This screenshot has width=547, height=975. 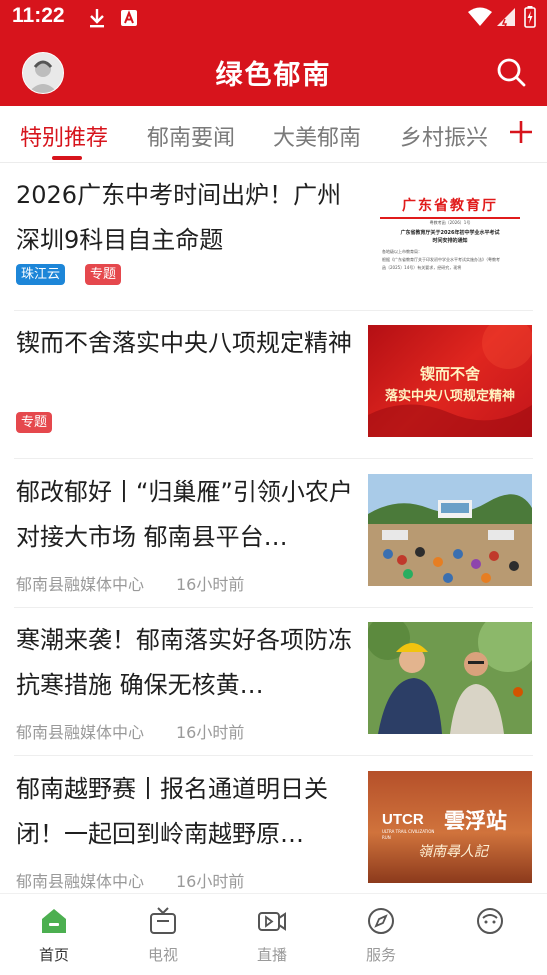 I want to click on tab-beautiful-yunan: 大美郁南, so click(x=317, y=136).